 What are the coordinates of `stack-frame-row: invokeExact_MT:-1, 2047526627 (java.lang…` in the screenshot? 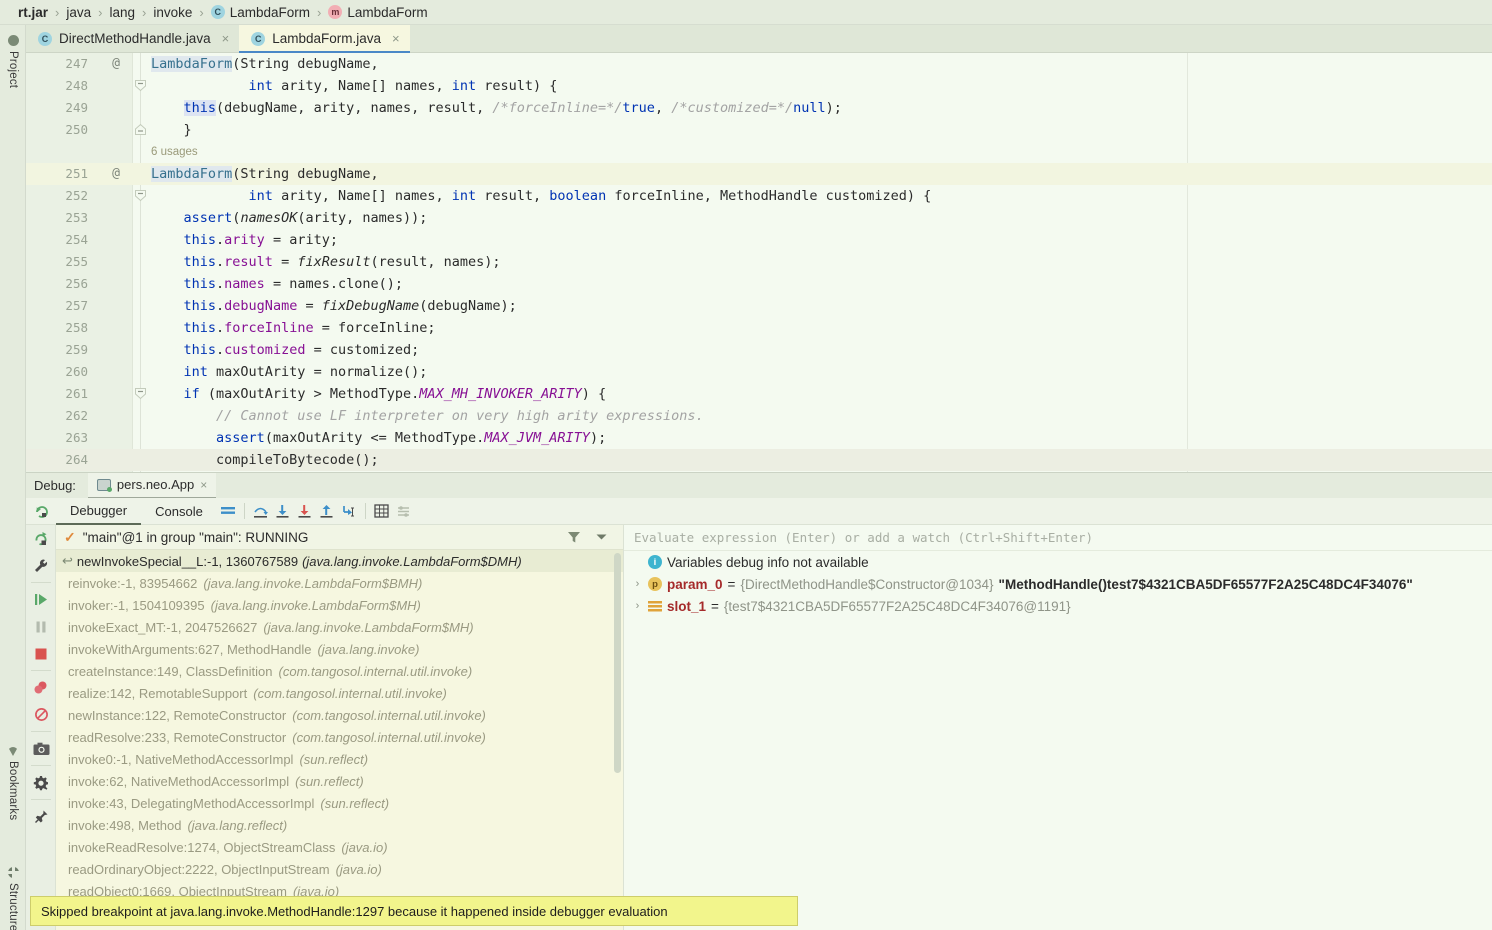 It's located at (339, 627).